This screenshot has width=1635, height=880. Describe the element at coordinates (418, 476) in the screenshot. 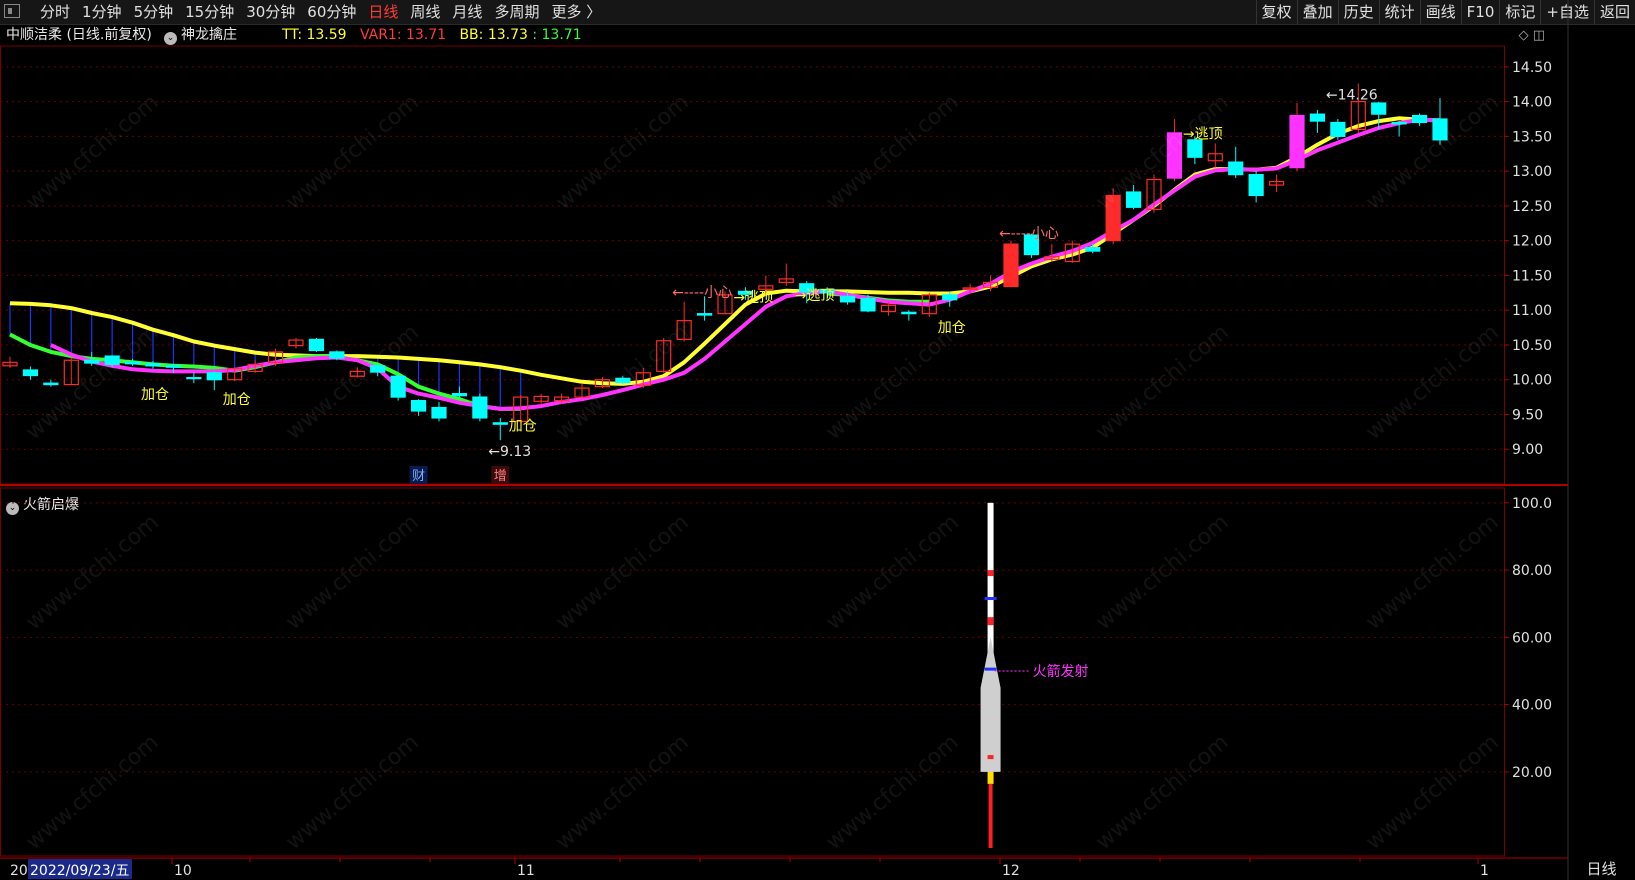

I see `marker-label: 财` at that location.